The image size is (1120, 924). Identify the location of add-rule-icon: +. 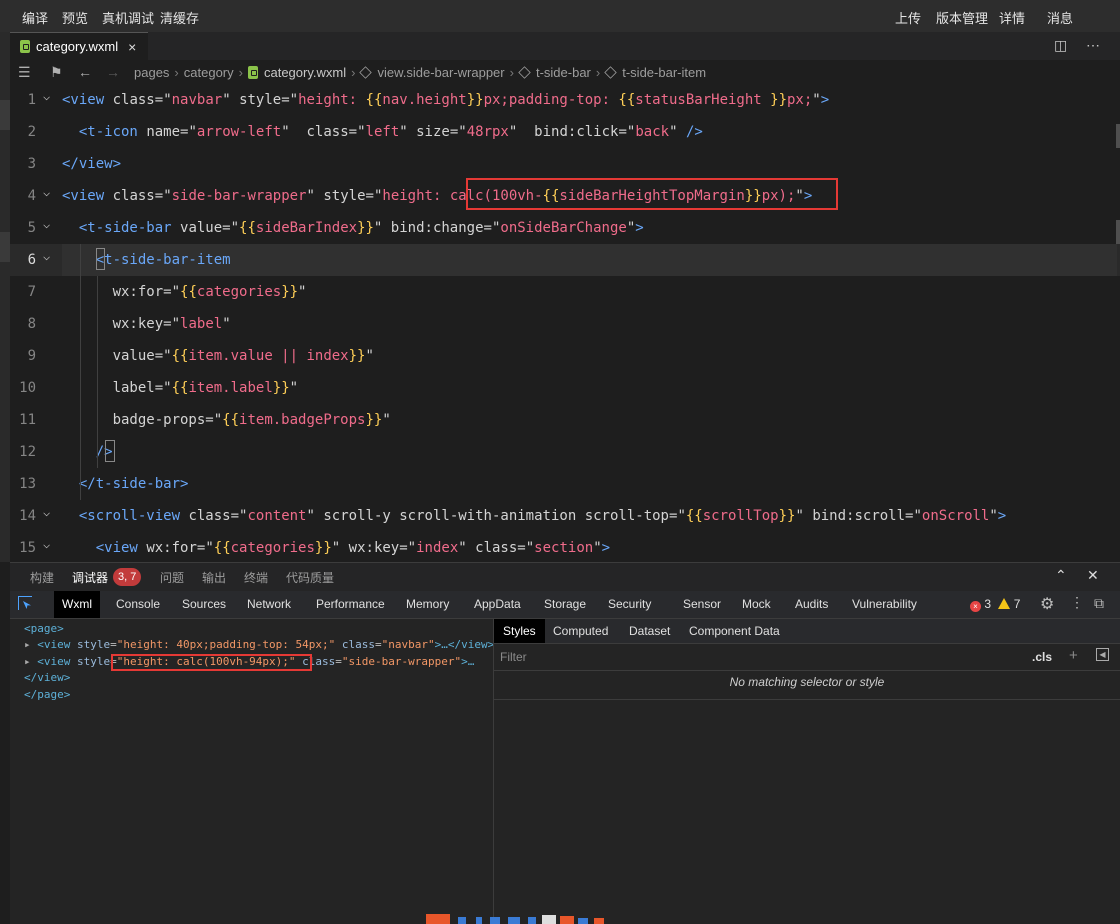
(1073, 655).